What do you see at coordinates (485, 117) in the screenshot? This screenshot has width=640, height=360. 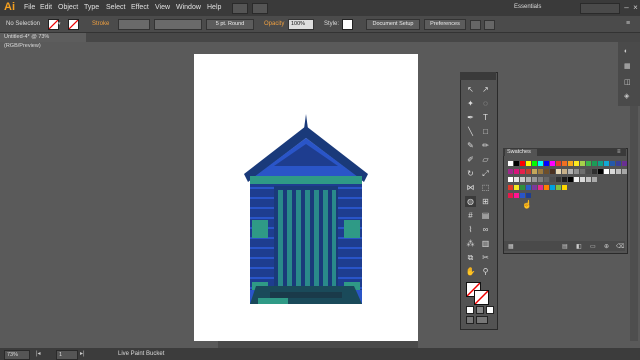 I see `type-tool-icon: T` at bounding box center [485, 117].